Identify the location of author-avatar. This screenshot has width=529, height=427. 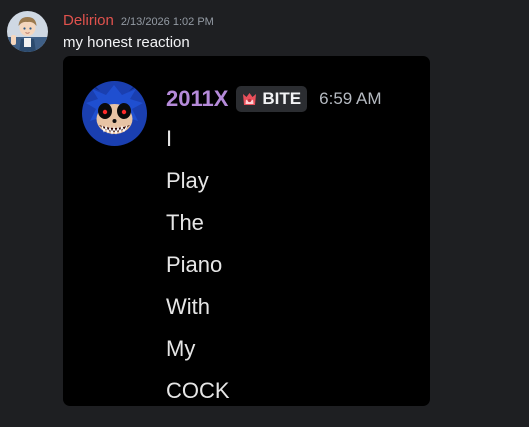
(27, 31).